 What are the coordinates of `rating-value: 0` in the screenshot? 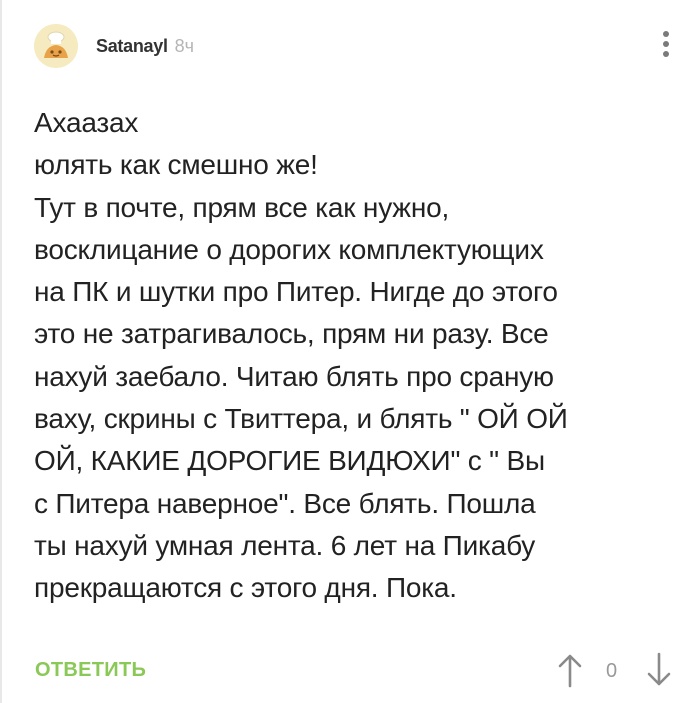 It's located at (612, 671).